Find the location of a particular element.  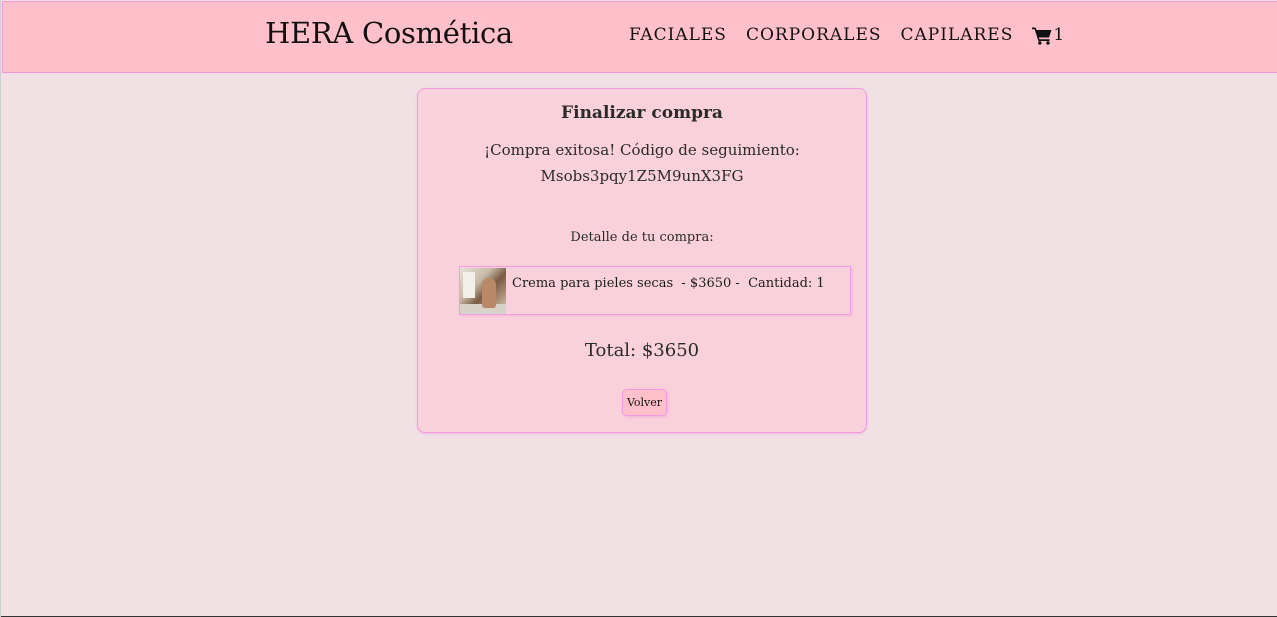

back-button: Volver is located at coordinates (644, 402).